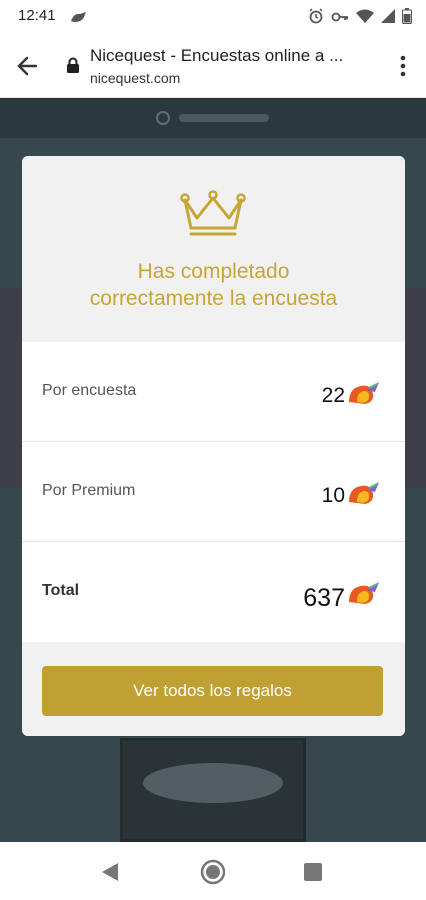 The image size is (426, 900). What do you see at coordinates (213, 298) in the screenshot?
I see `dialog-title-line2: correctamente la encuesta` at bounding box center [213, 298].